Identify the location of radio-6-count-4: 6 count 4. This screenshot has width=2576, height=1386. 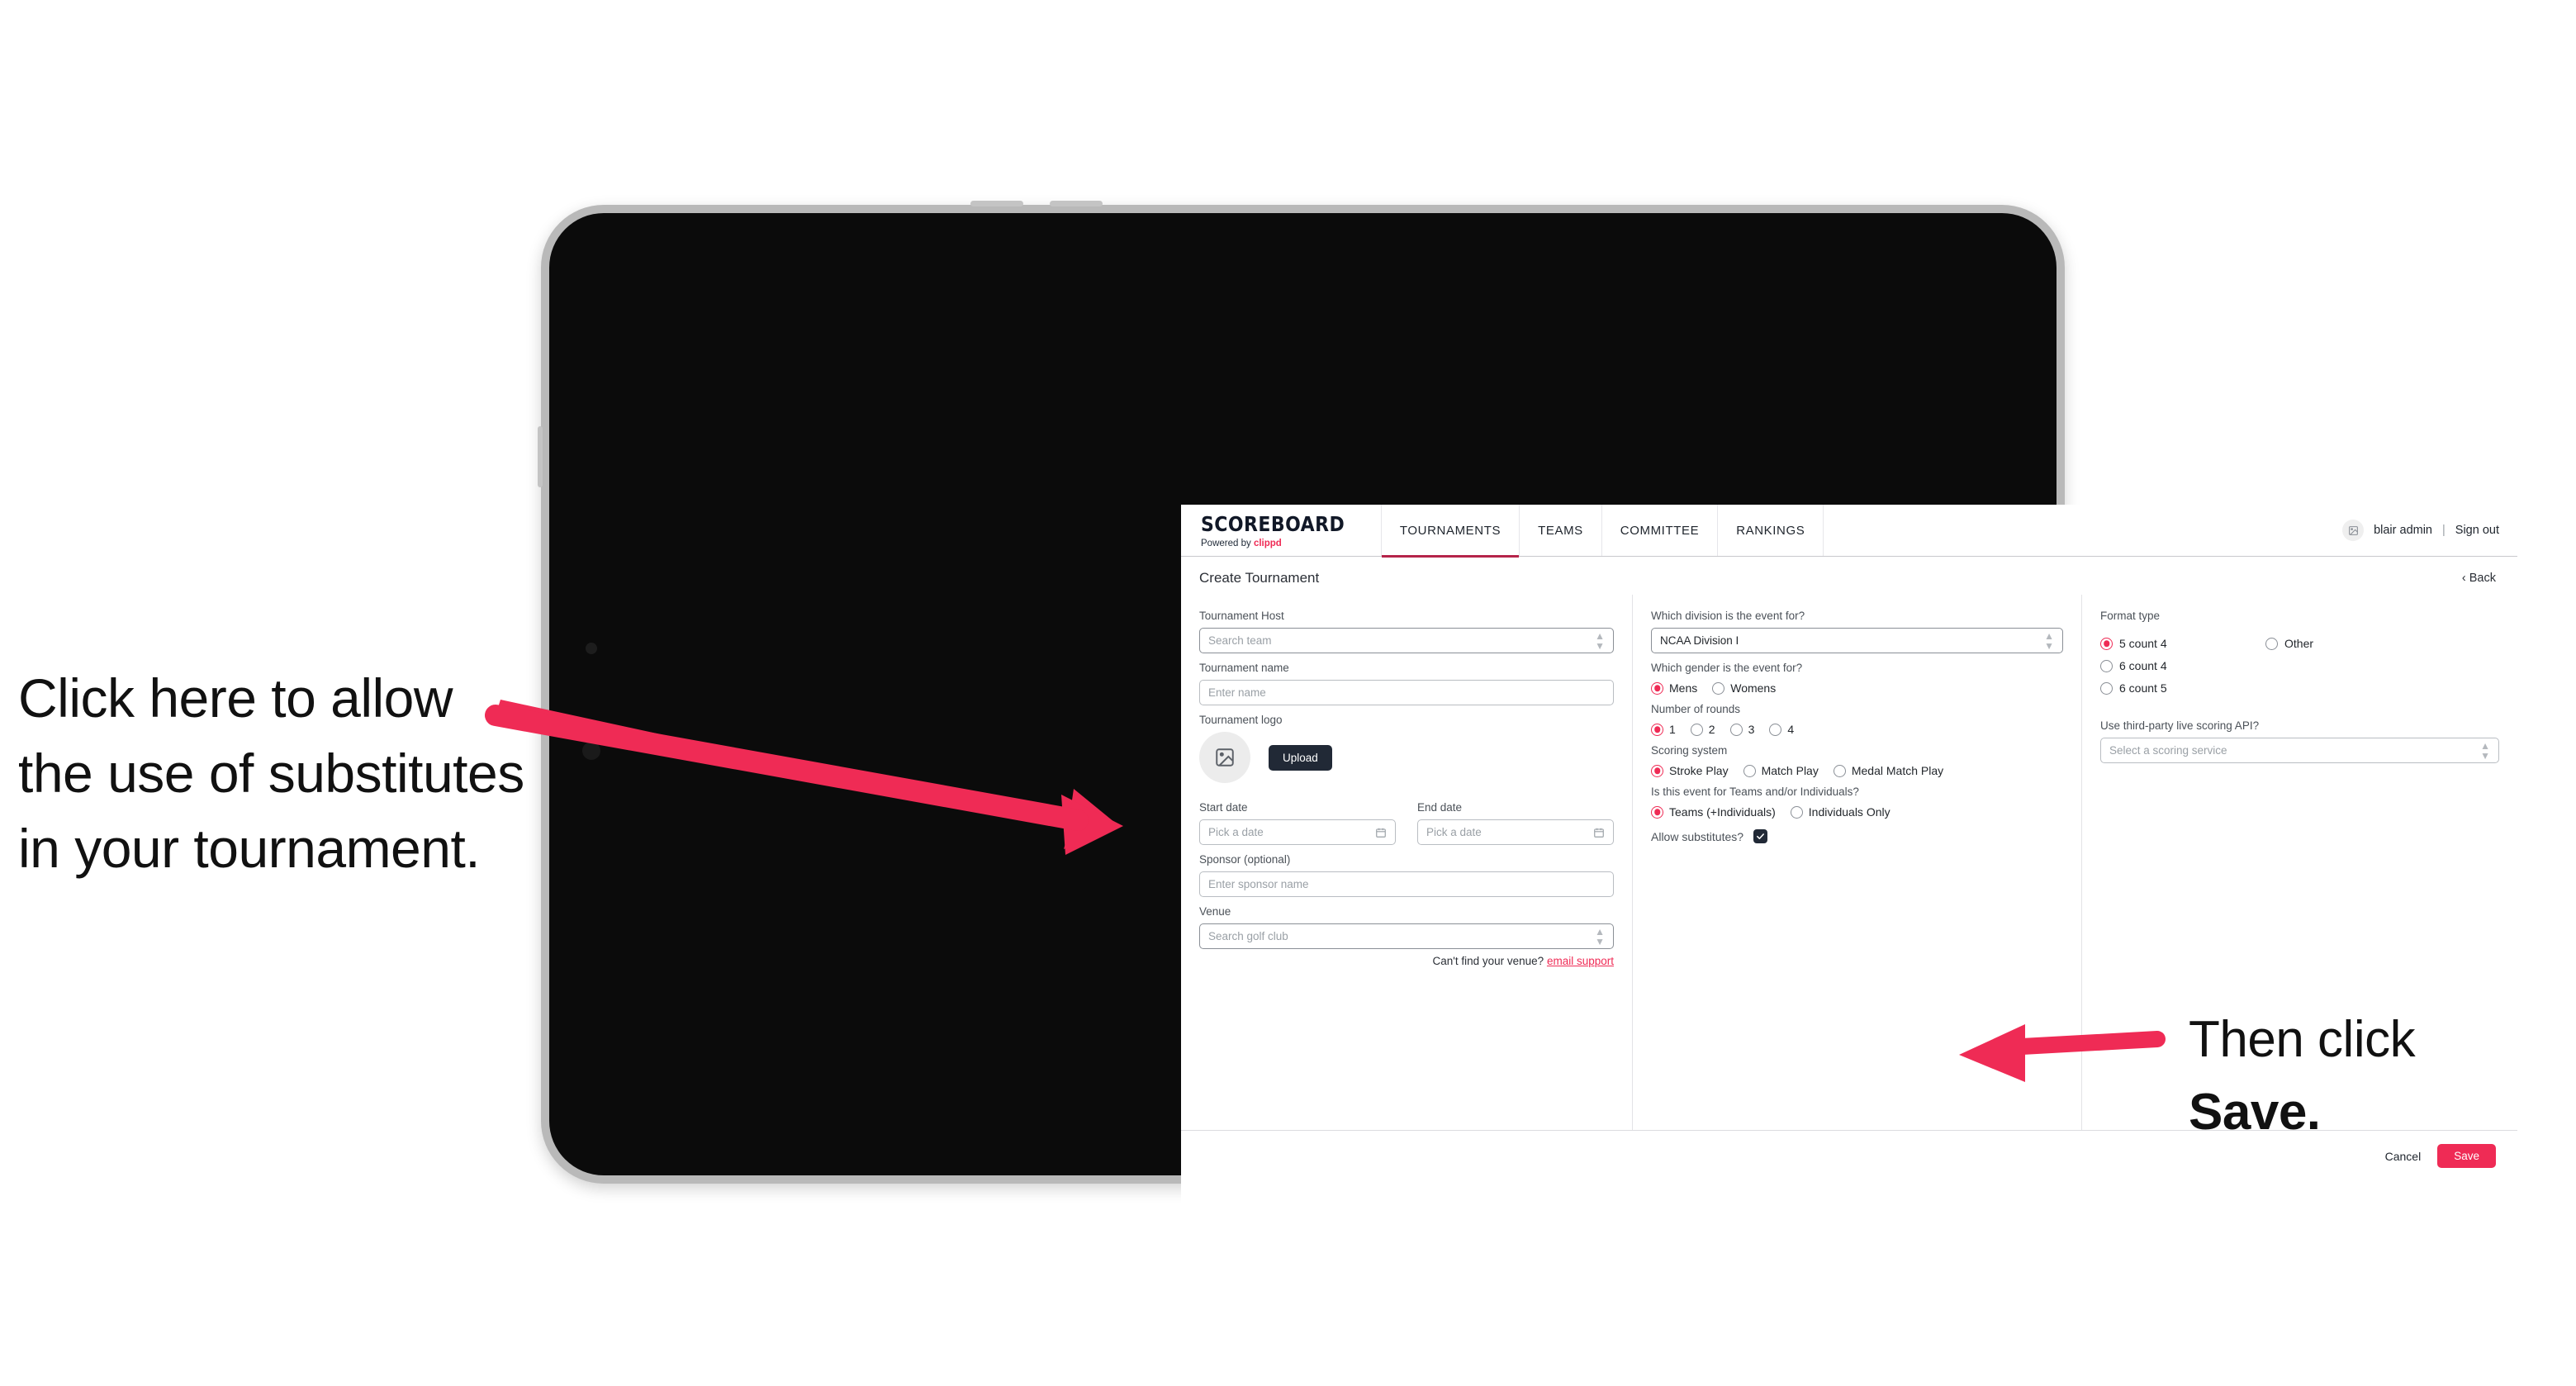
(2182, 665).